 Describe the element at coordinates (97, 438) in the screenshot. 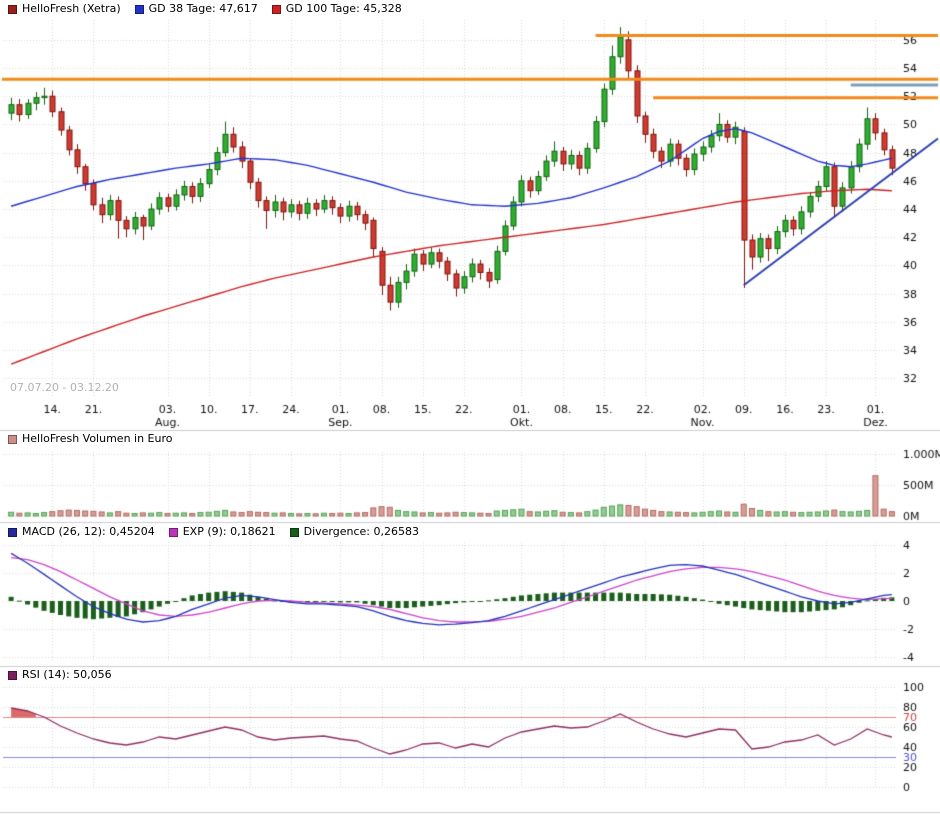

I see `volume-label: HelloFresh Volumen in Euro` at that location.